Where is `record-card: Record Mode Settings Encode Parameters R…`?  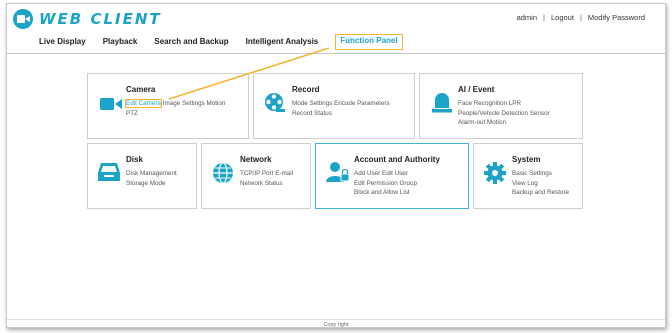 record-card: Record Mode Settings Encode Parameters R… is located at coordinates (334, 106).